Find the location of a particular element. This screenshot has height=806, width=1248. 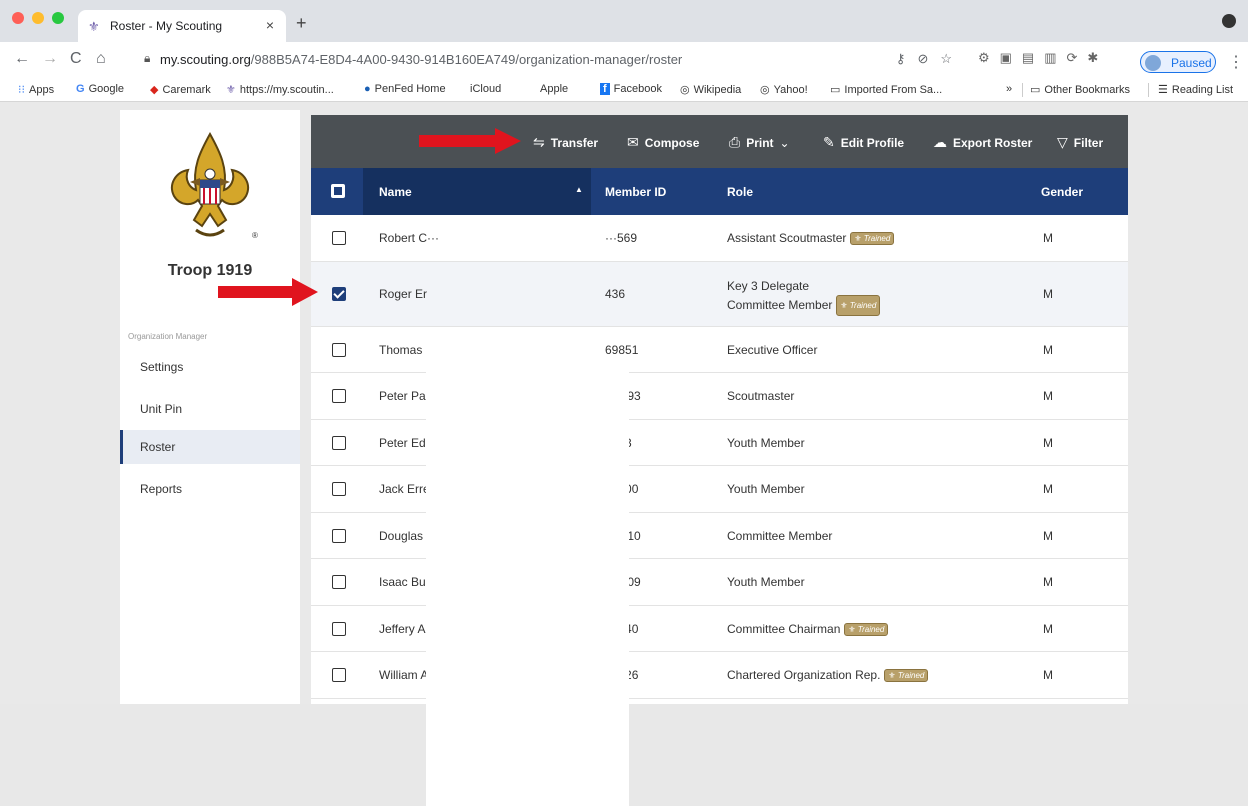

bookmark-folder-other: ▭ Other Bookmarks is located at coordinates (1080, 89).